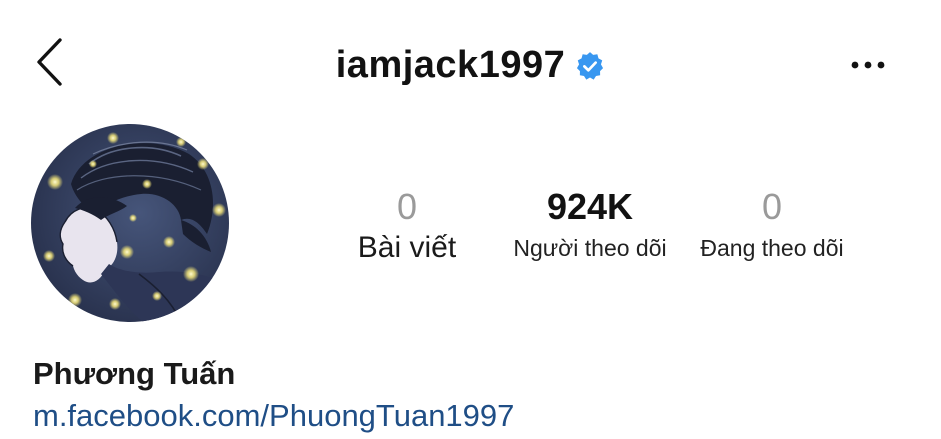  I want to click on avatar, so click(130, 223).